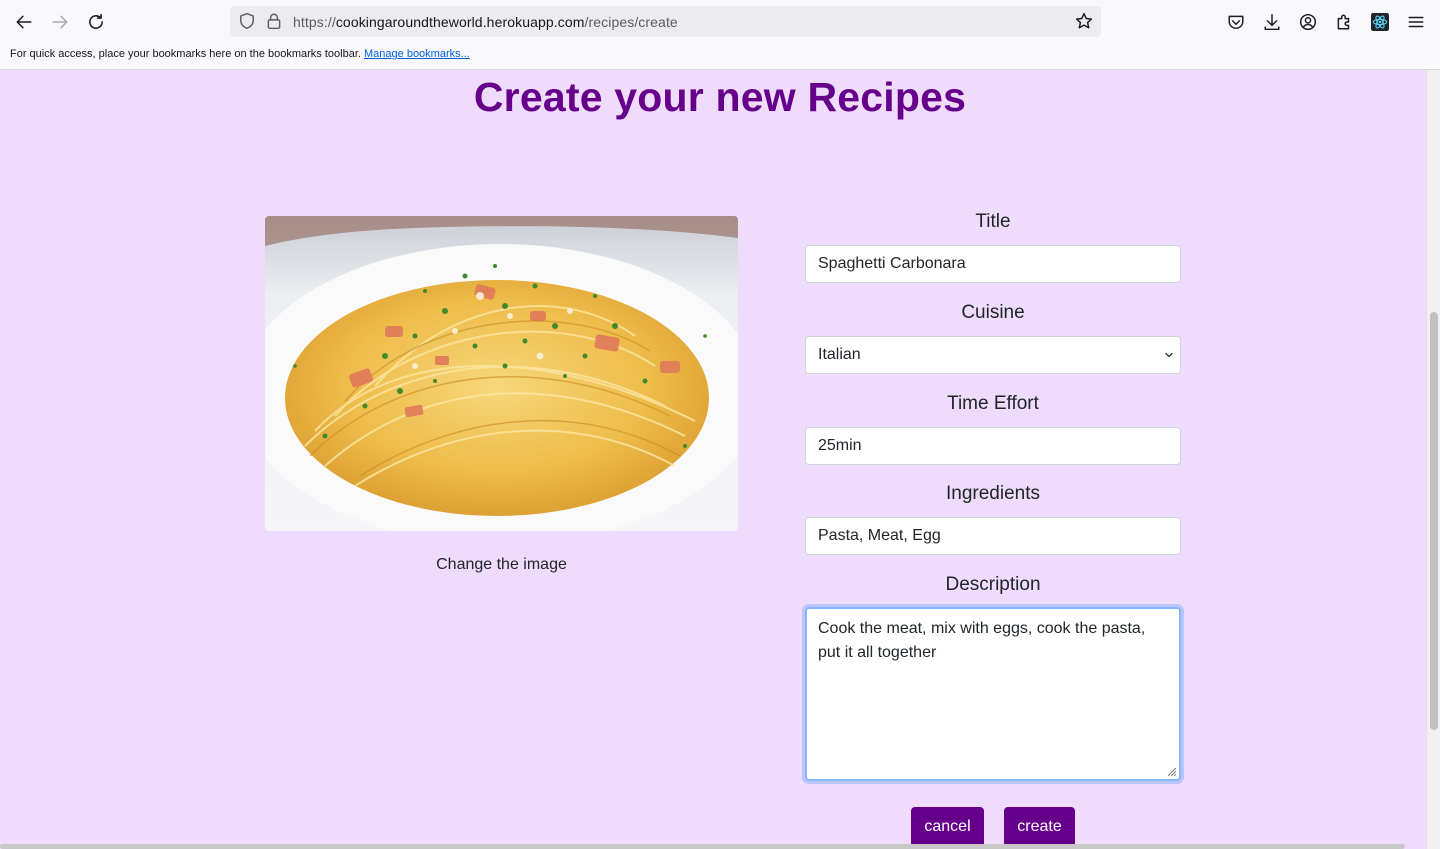 The height and width of the screenshot is (849, 1440). I want to click on ingredients-label: Ingredients, so click(992, 493).